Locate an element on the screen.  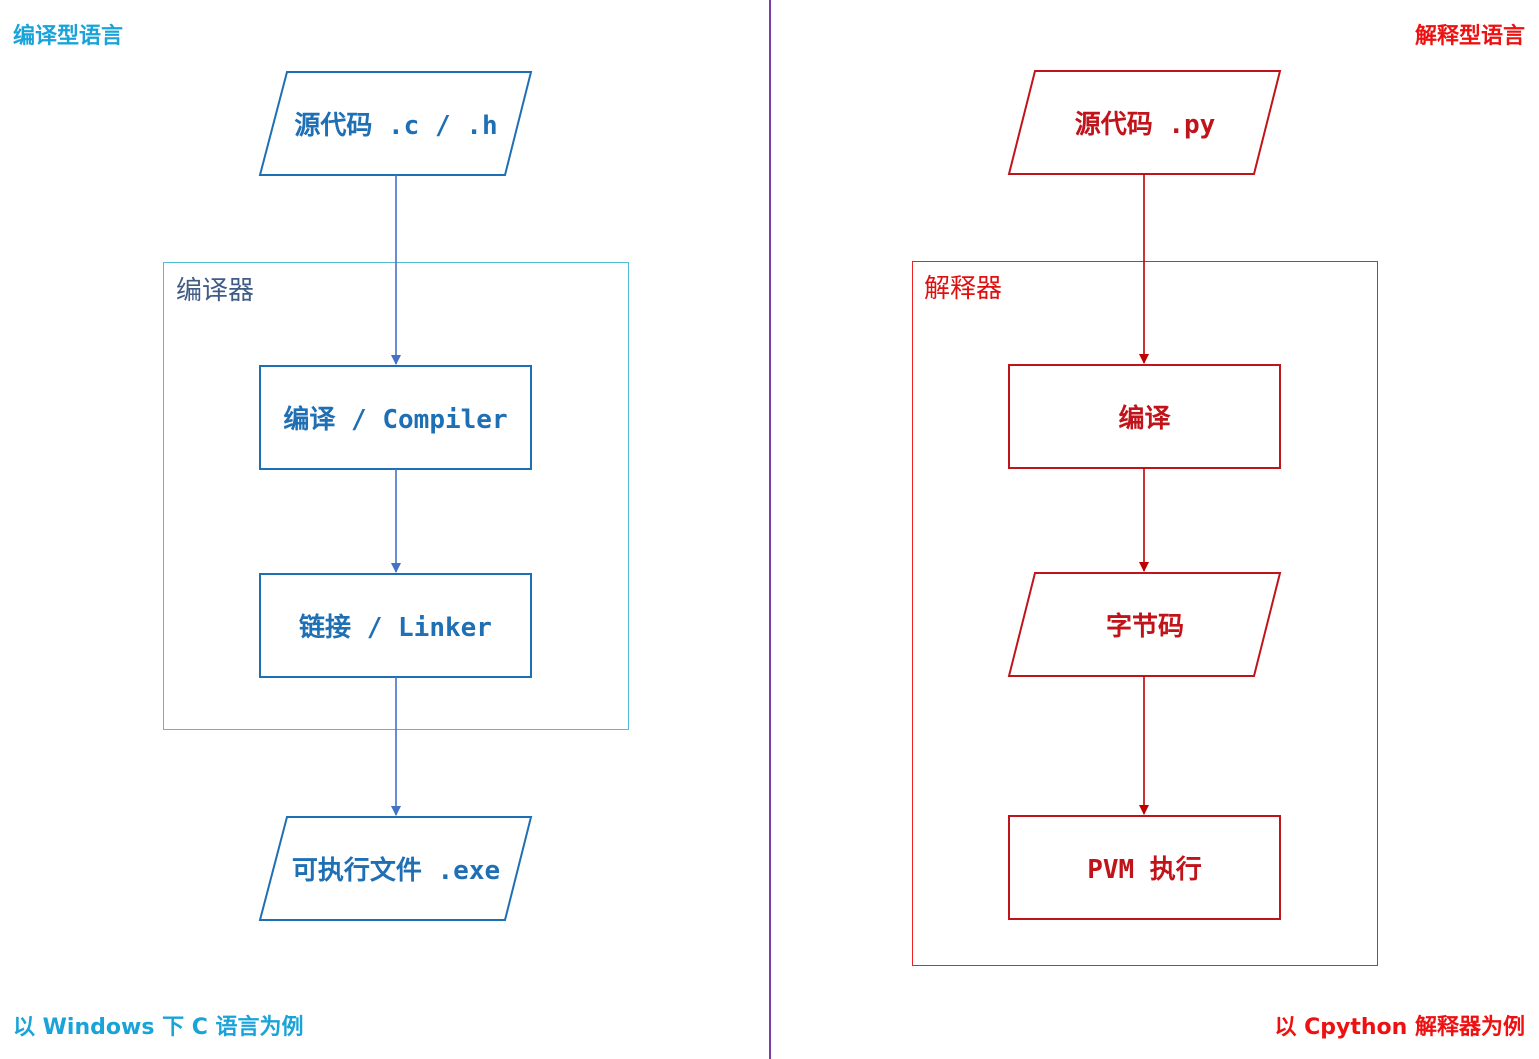
source-c-label: 源代码 .c / .h is located at coordinates (396, 126).